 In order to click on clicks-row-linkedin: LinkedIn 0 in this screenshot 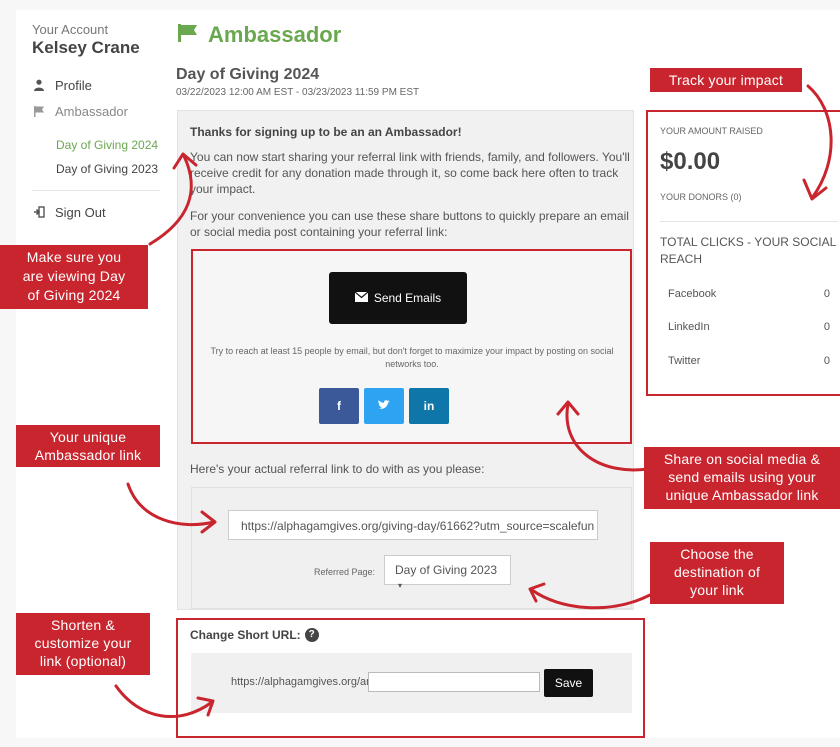, I will do `click(749, 327)`.